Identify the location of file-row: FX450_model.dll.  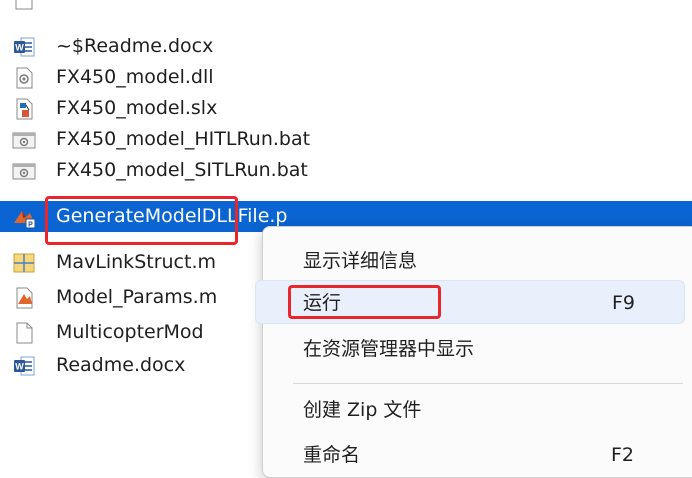
(346, 77).